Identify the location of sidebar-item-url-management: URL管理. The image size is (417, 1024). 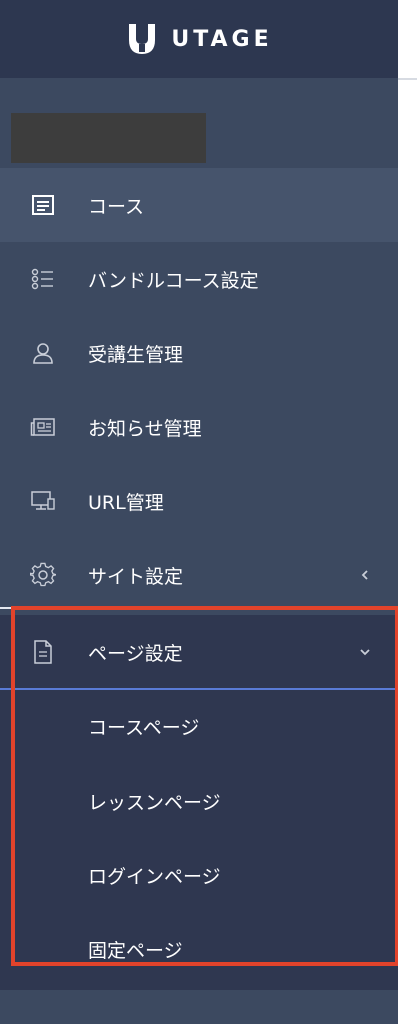
(199, 501).